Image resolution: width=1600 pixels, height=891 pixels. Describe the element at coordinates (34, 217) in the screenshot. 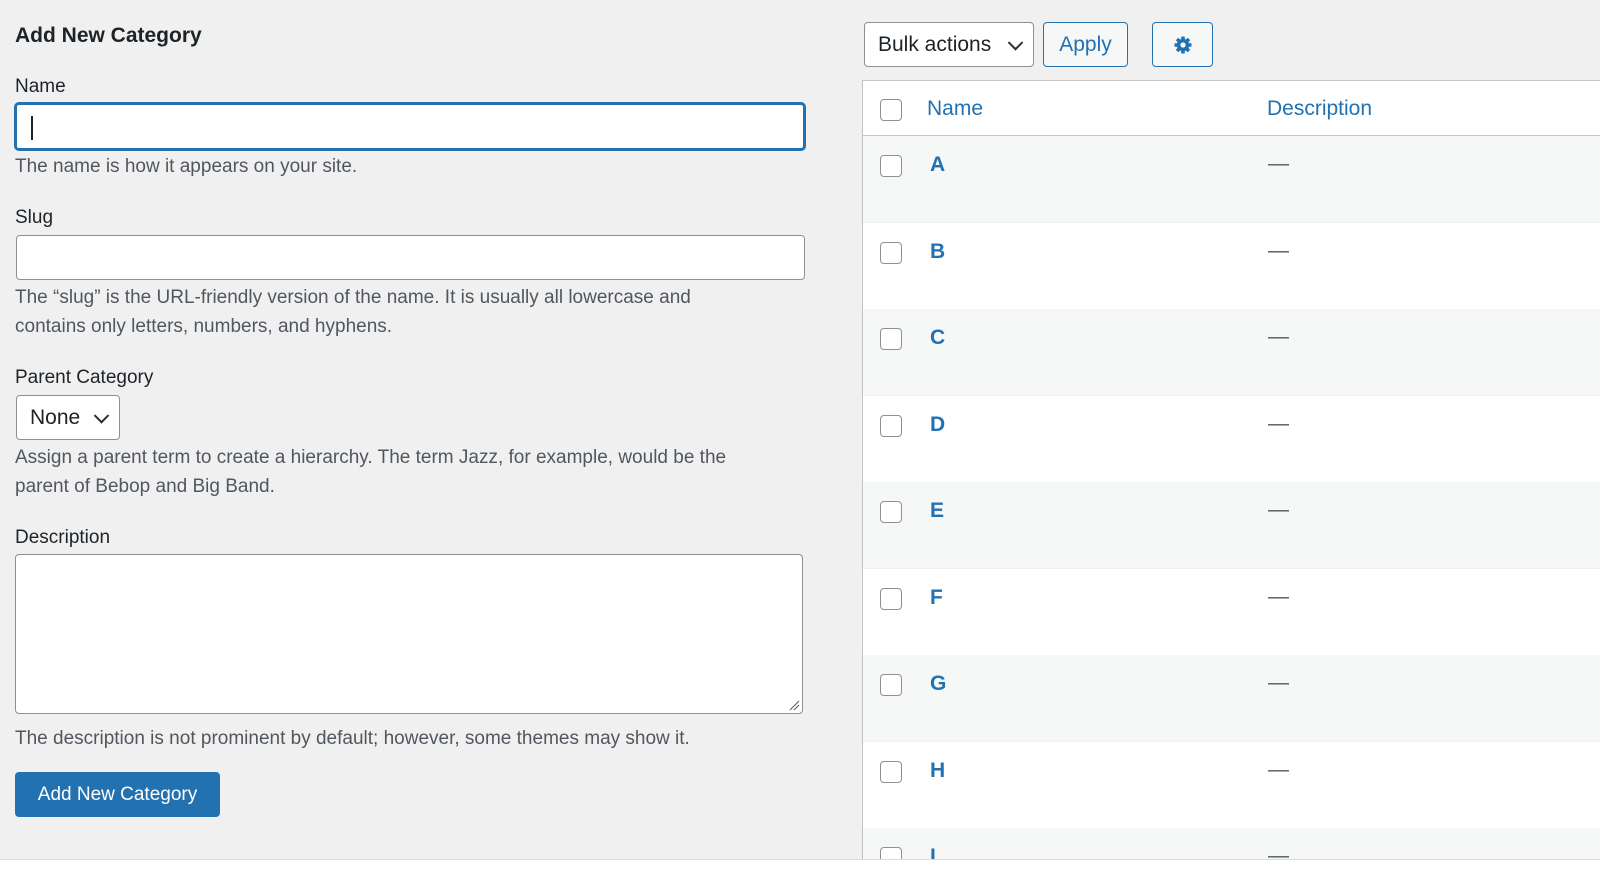

I see `slug-label: Slug` at that location.